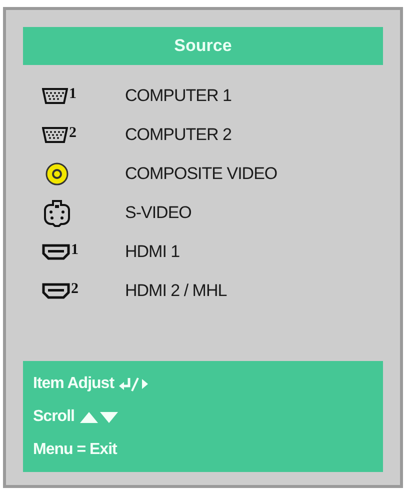  I want to click on source-item: COMPUTER 2, so click(178, 134).